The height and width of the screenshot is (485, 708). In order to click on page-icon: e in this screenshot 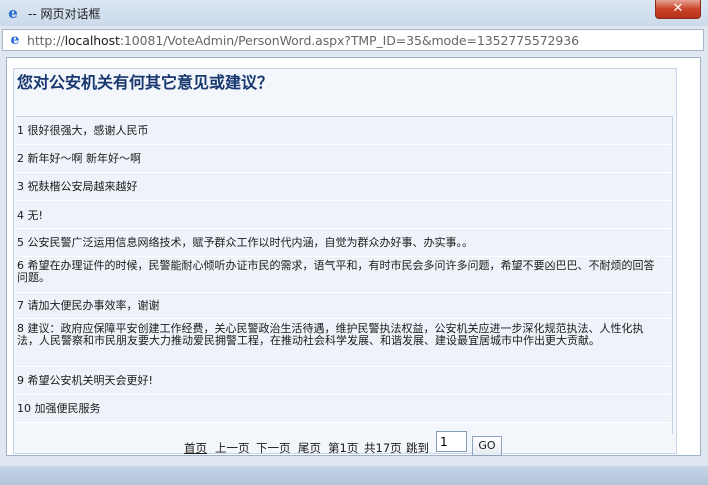, I will do `click(15, 40)`.